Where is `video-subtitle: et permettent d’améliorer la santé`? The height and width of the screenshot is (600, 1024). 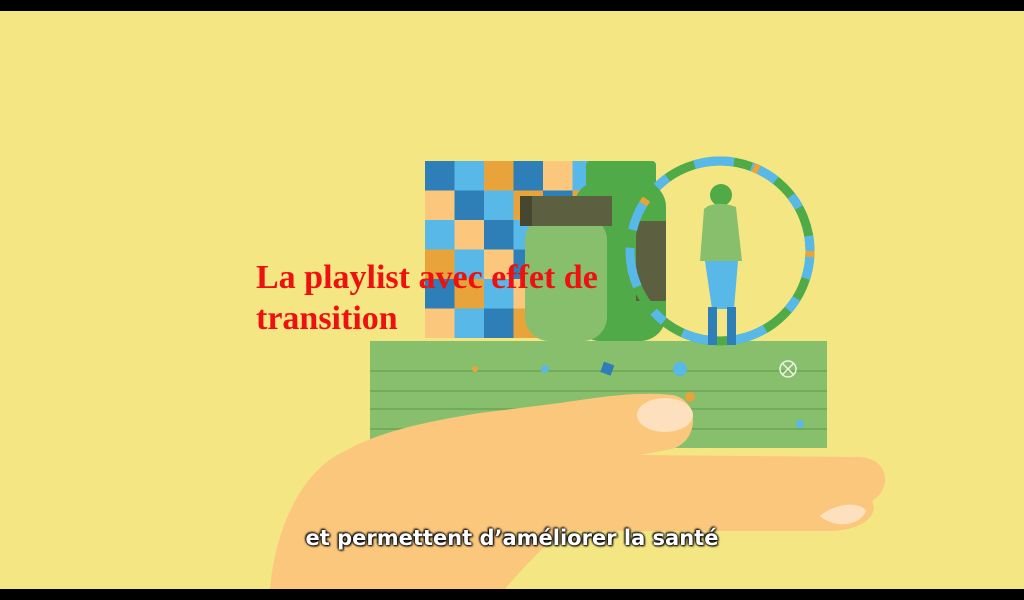 video-subtitle: et permettent d’améliorer la santé is located at coordinates (512, 538).